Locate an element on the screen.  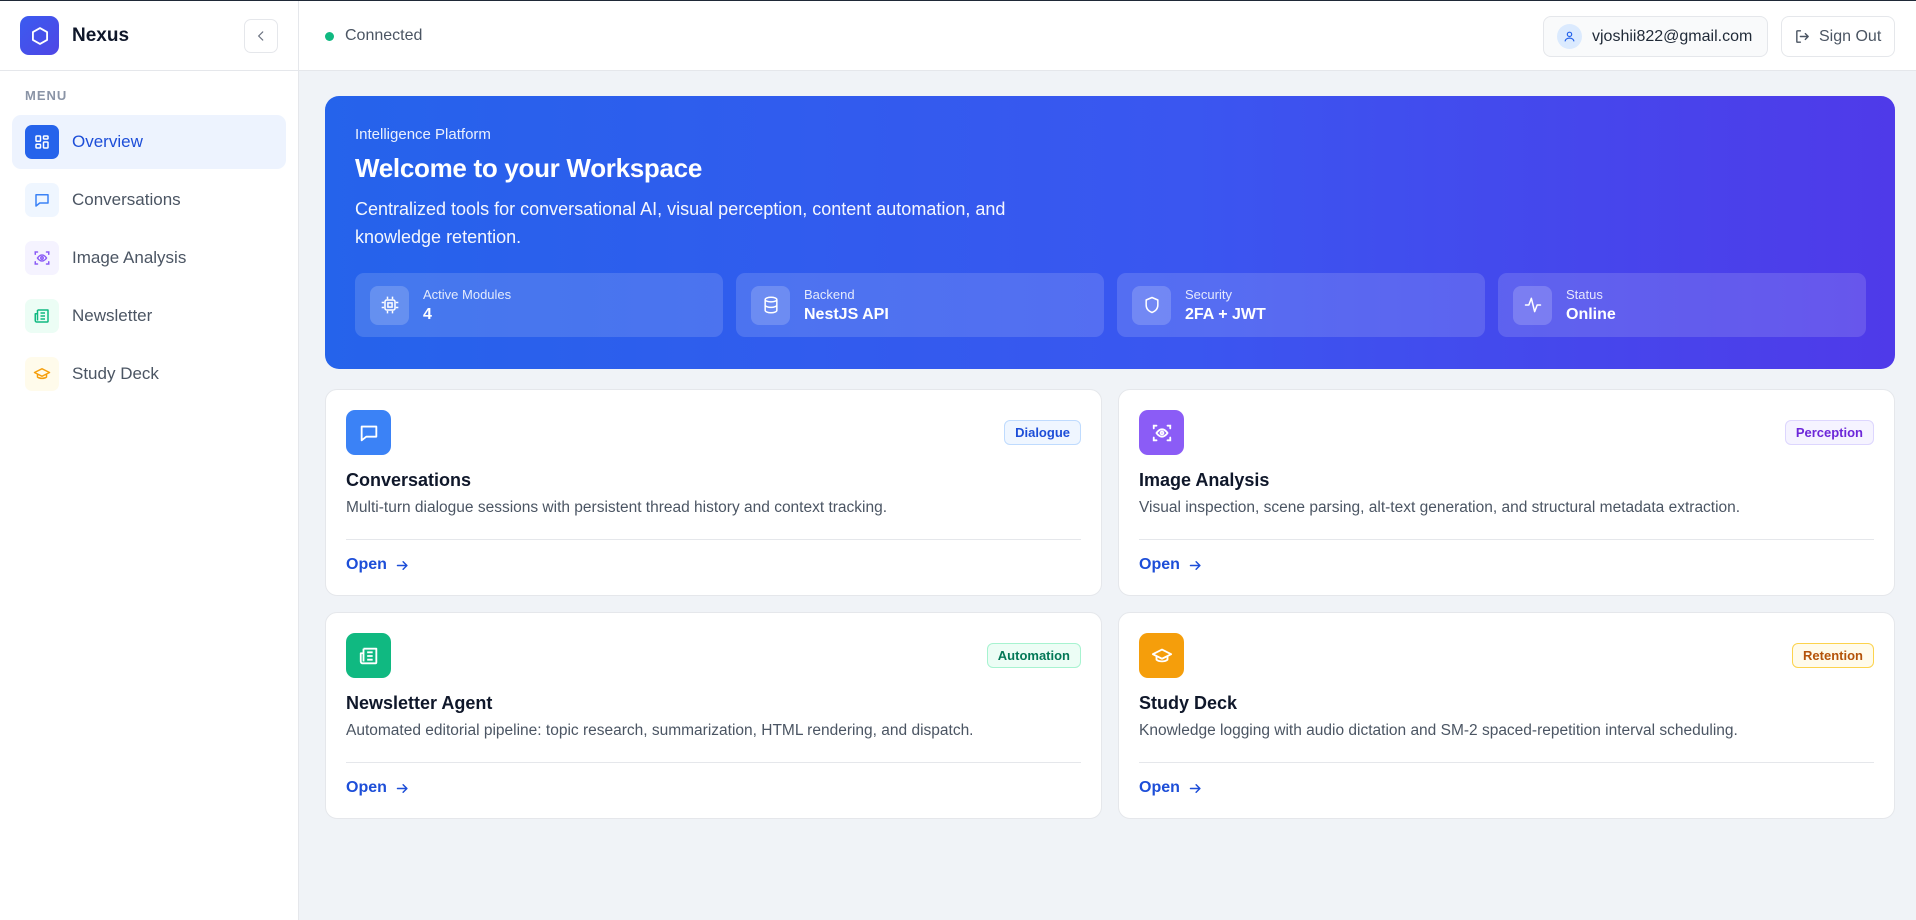
card-category-badge: Dialogue is located at coordinates (1042, 432).